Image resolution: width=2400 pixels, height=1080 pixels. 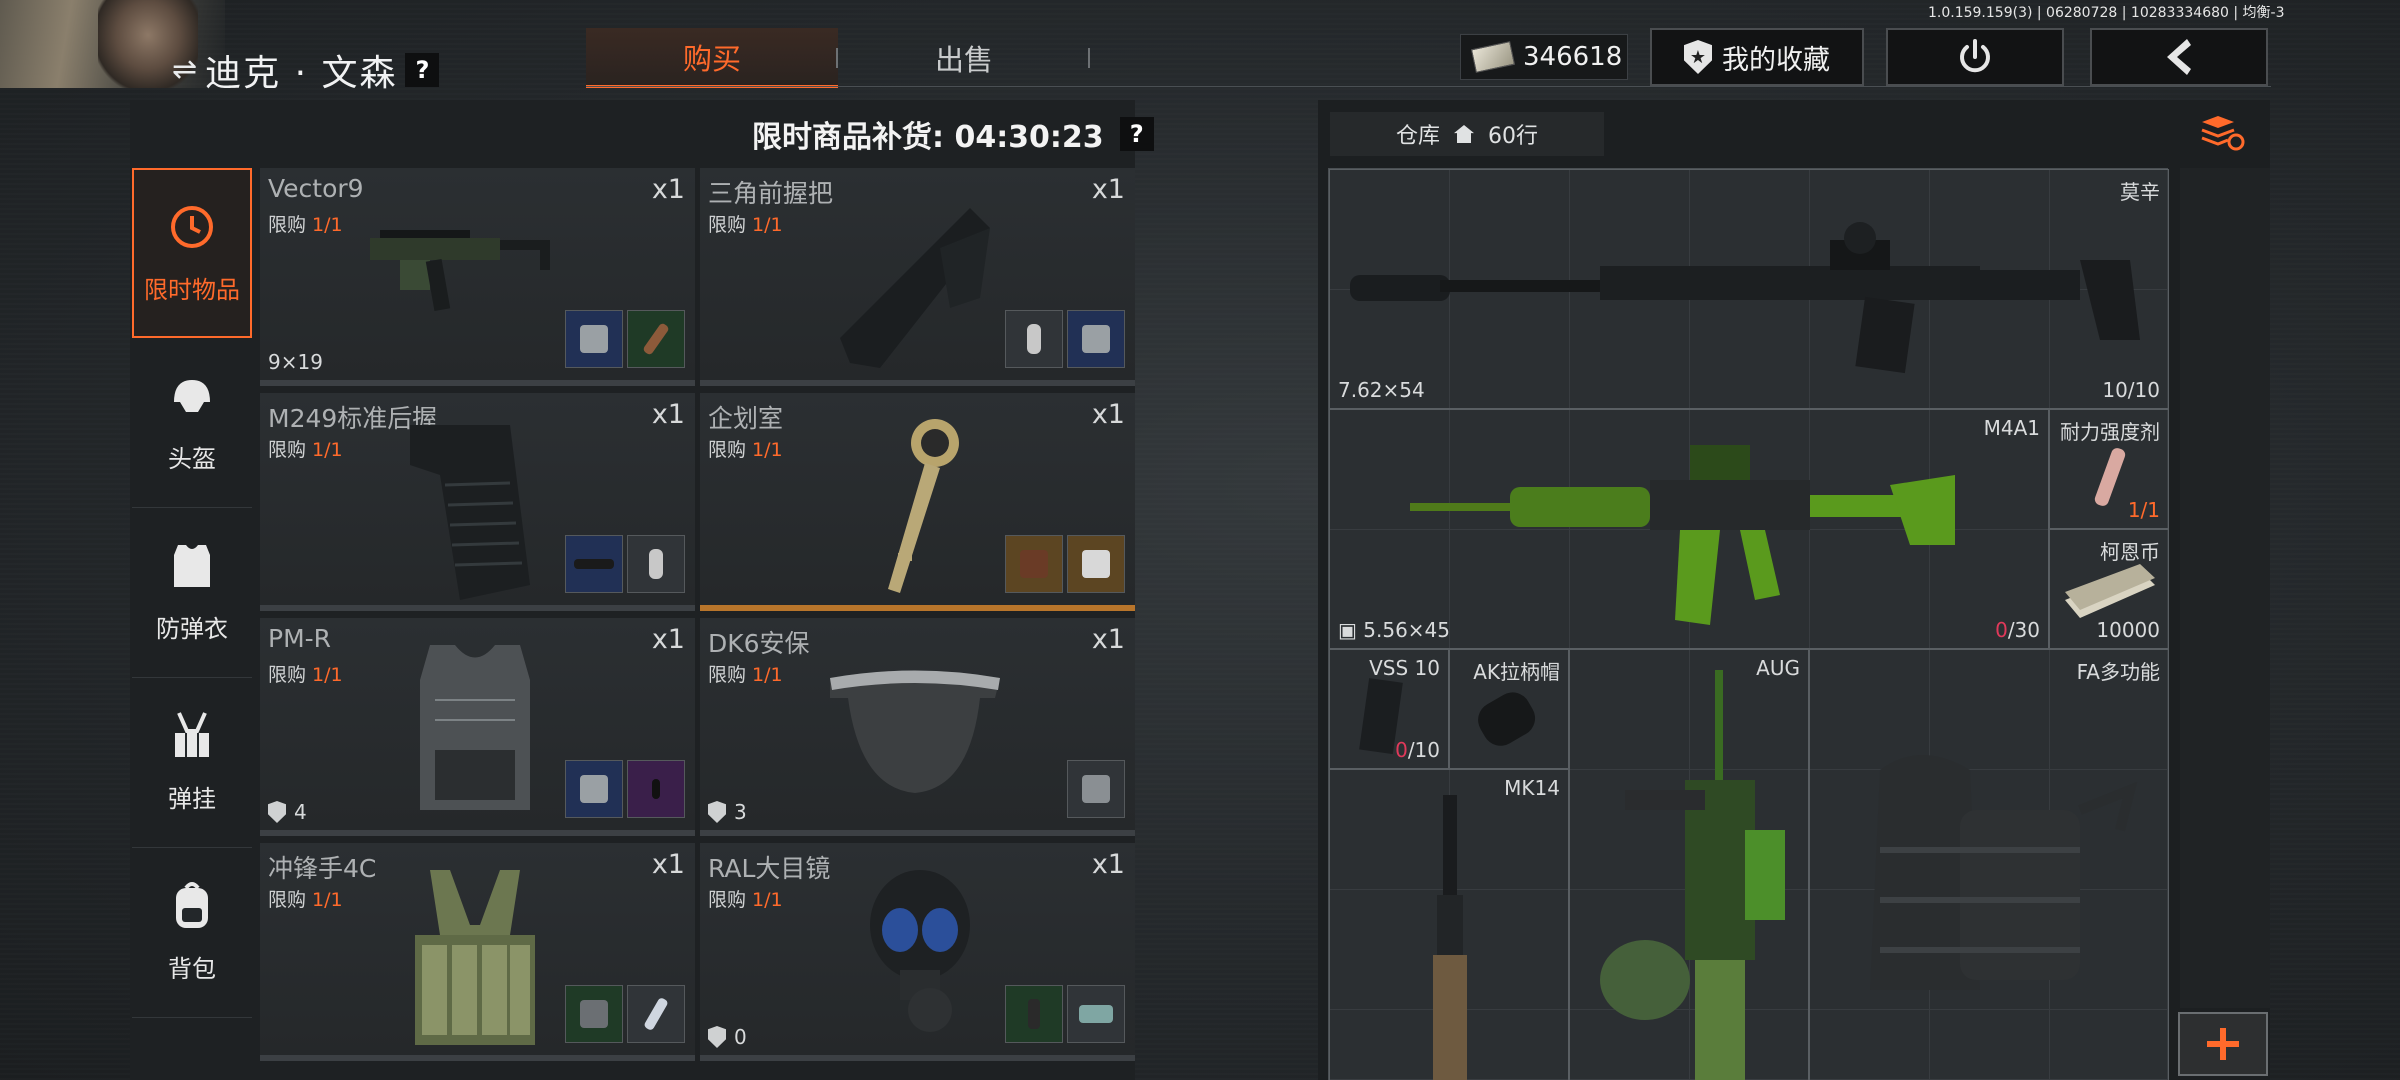 I want to click on add-button, so click(x=2223, y=1044).